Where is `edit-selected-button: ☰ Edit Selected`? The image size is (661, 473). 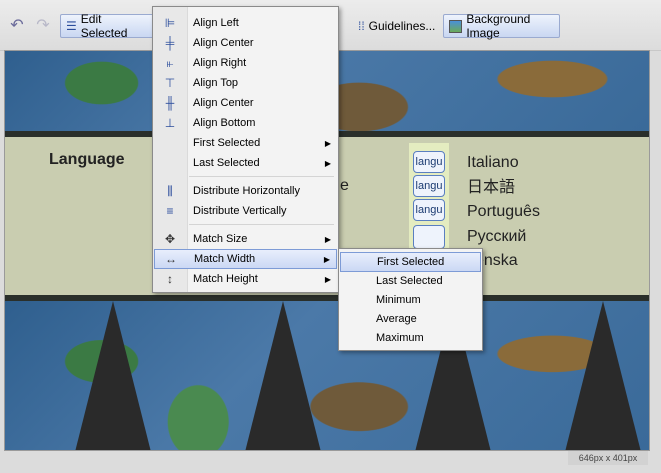 edit-selected-button: ☰ Edit Selected is located at coordinates (108, 26).